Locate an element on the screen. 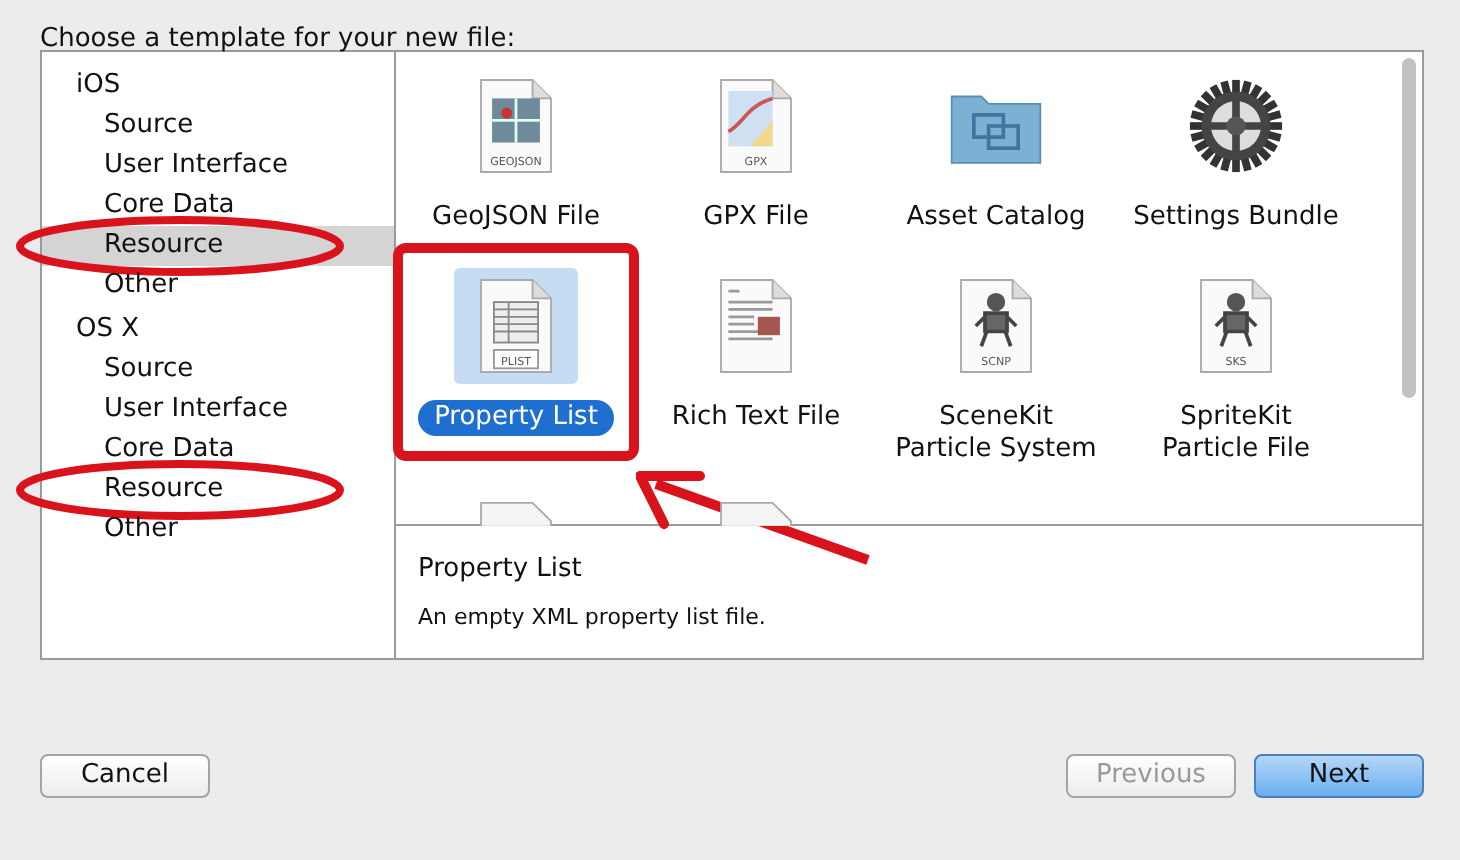 This screenshot has height=860, width=1460. template-title: Property List is located at coordinates (501, 570).